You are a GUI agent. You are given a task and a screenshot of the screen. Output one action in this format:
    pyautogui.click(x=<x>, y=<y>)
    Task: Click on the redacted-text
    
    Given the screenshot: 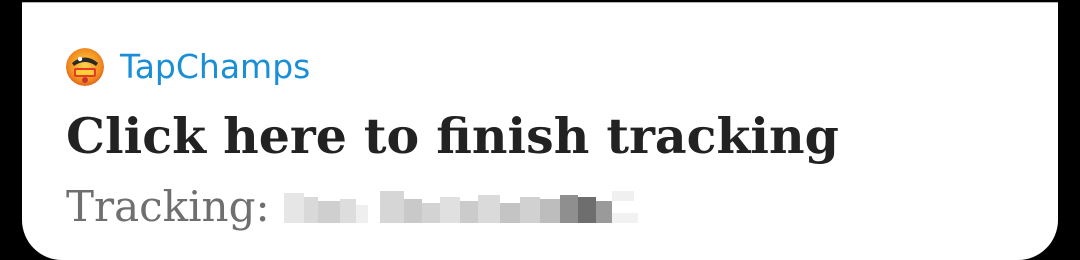 What is the action you would take?
    pyautogui.click(x=460, y=207)
    